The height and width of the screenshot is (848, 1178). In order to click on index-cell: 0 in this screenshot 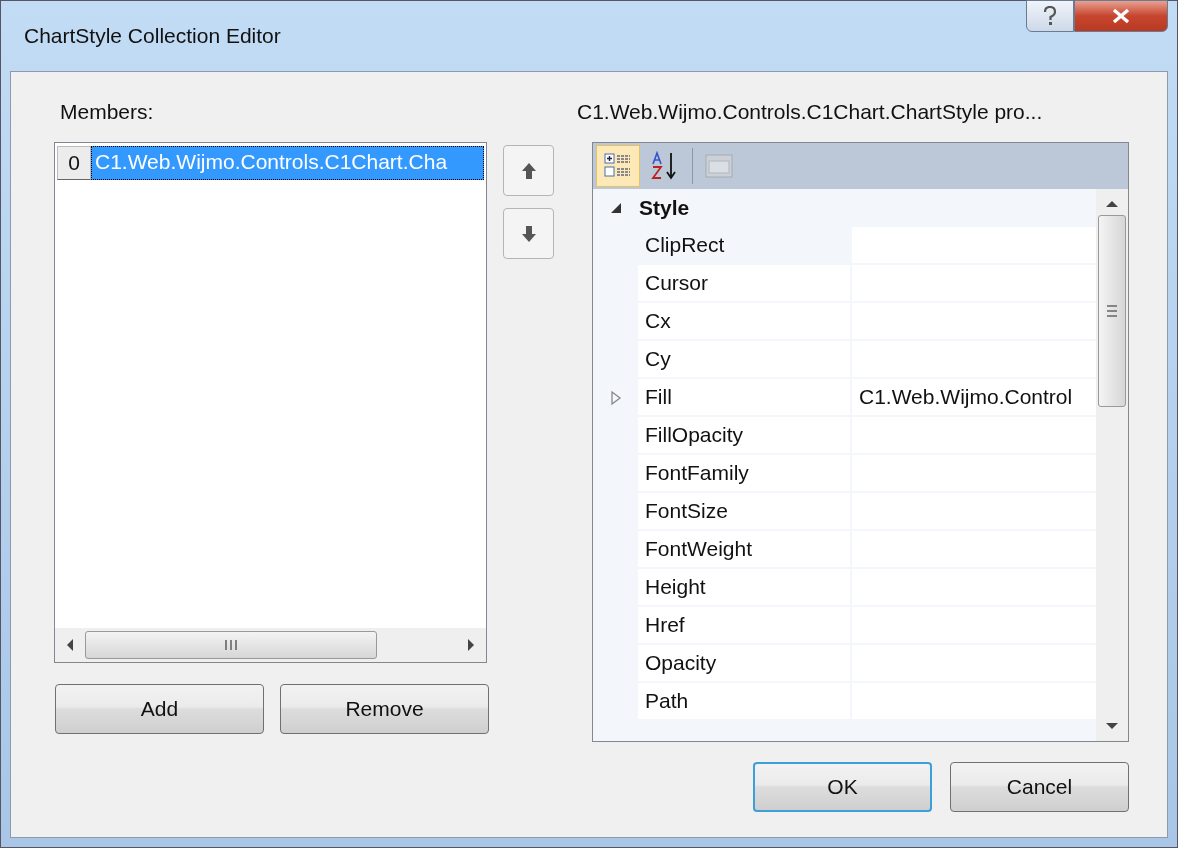, I will do `click(74, 163)`.